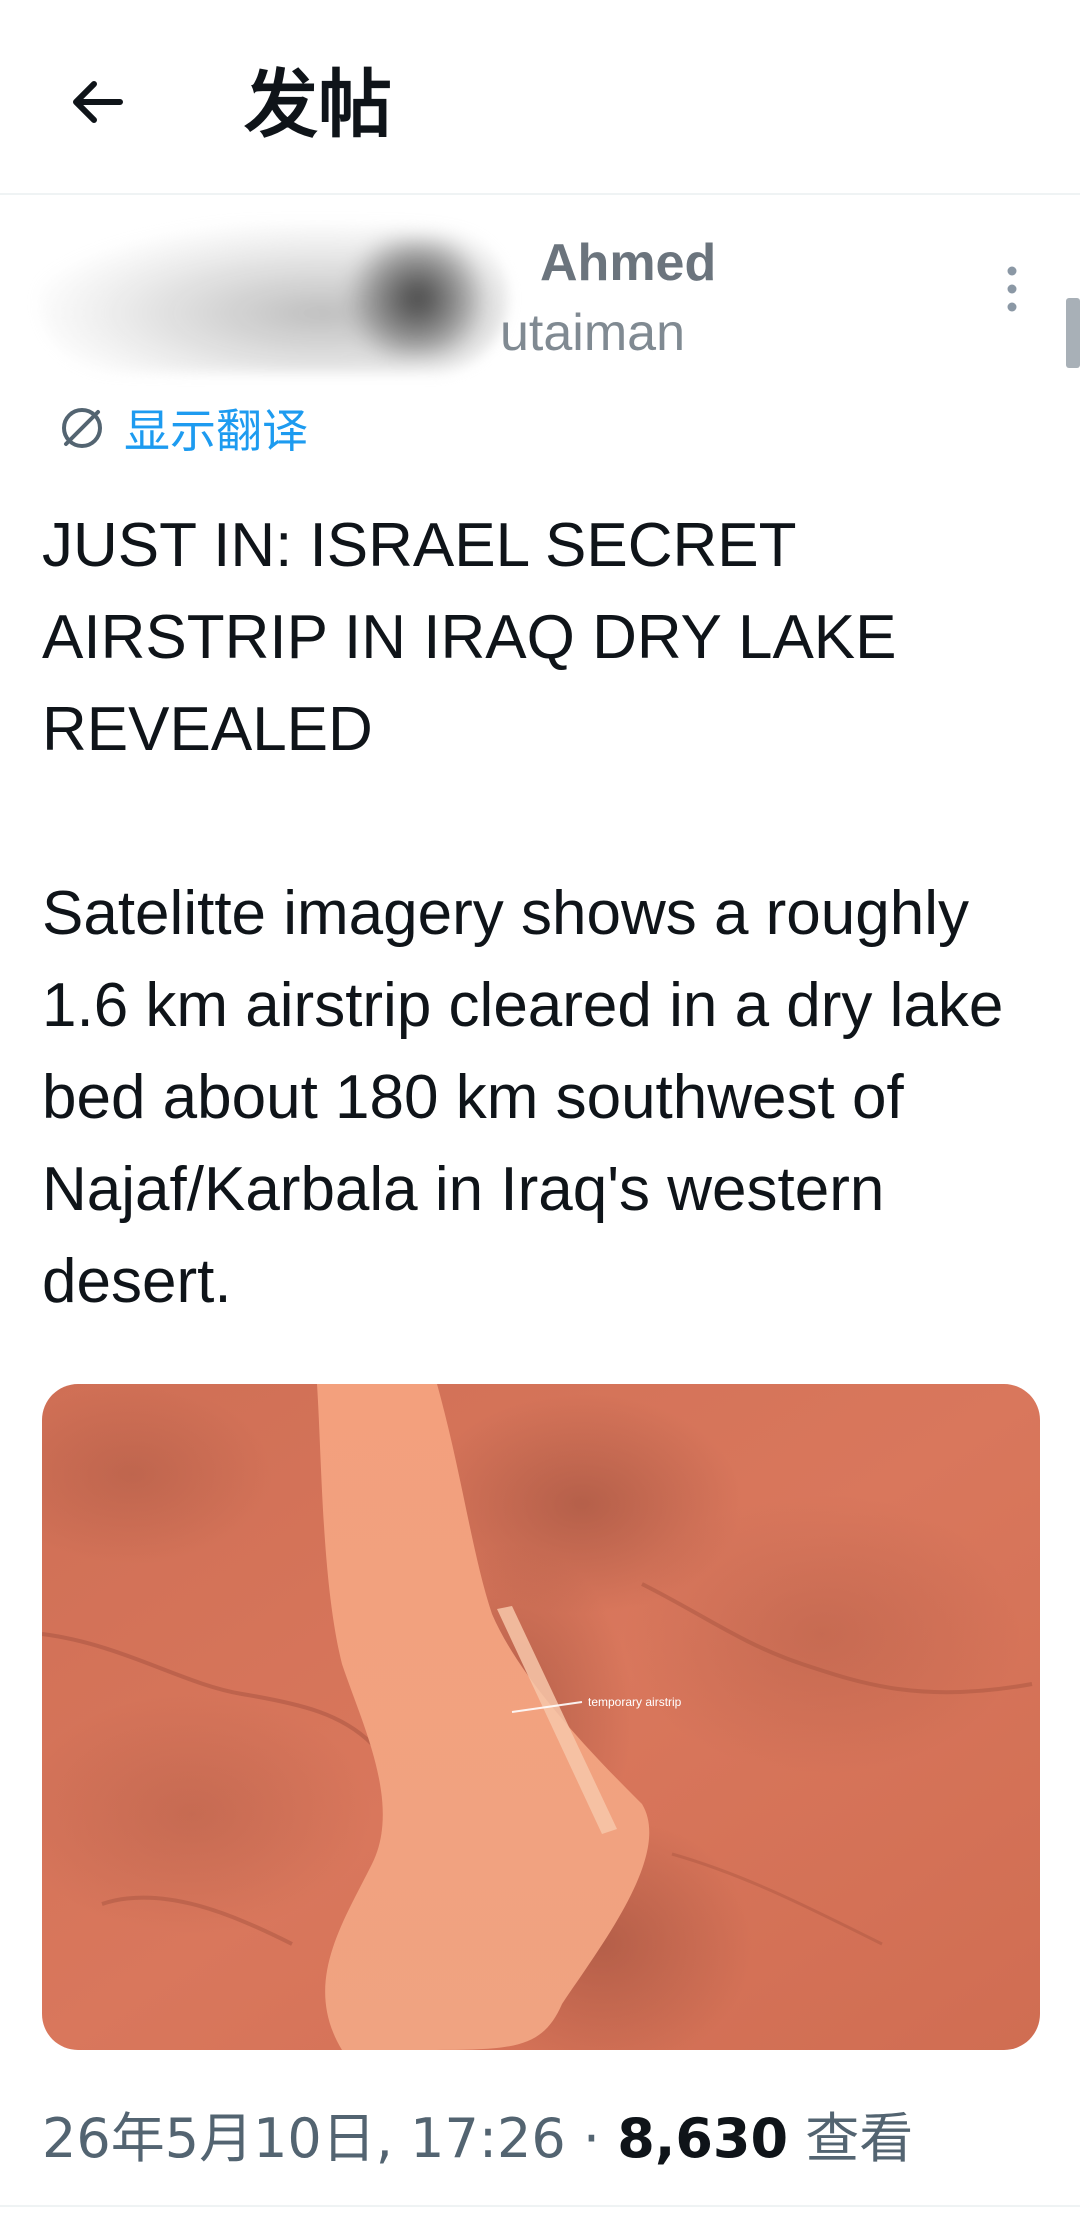  What do you see at coordinates (635, 1702) in the screenshot?
I see `annotation-label: temporary airstrip` at bounding box center [635, 1702].